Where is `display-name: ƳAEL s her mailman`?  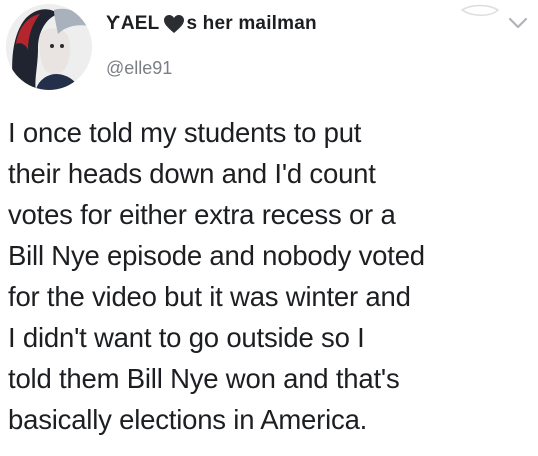 display-name: ƳAEL s her mailman is located at coordinates (302, 24).